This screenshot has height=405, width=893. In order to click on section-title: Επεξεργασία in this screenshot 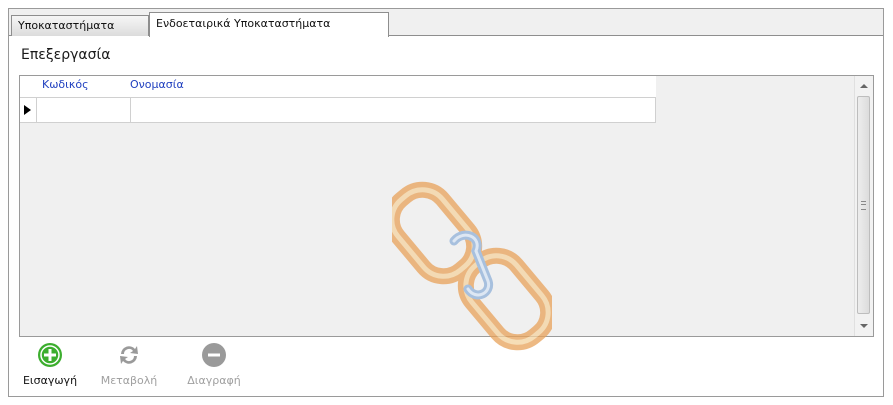, I will do `click(66, 55)`.